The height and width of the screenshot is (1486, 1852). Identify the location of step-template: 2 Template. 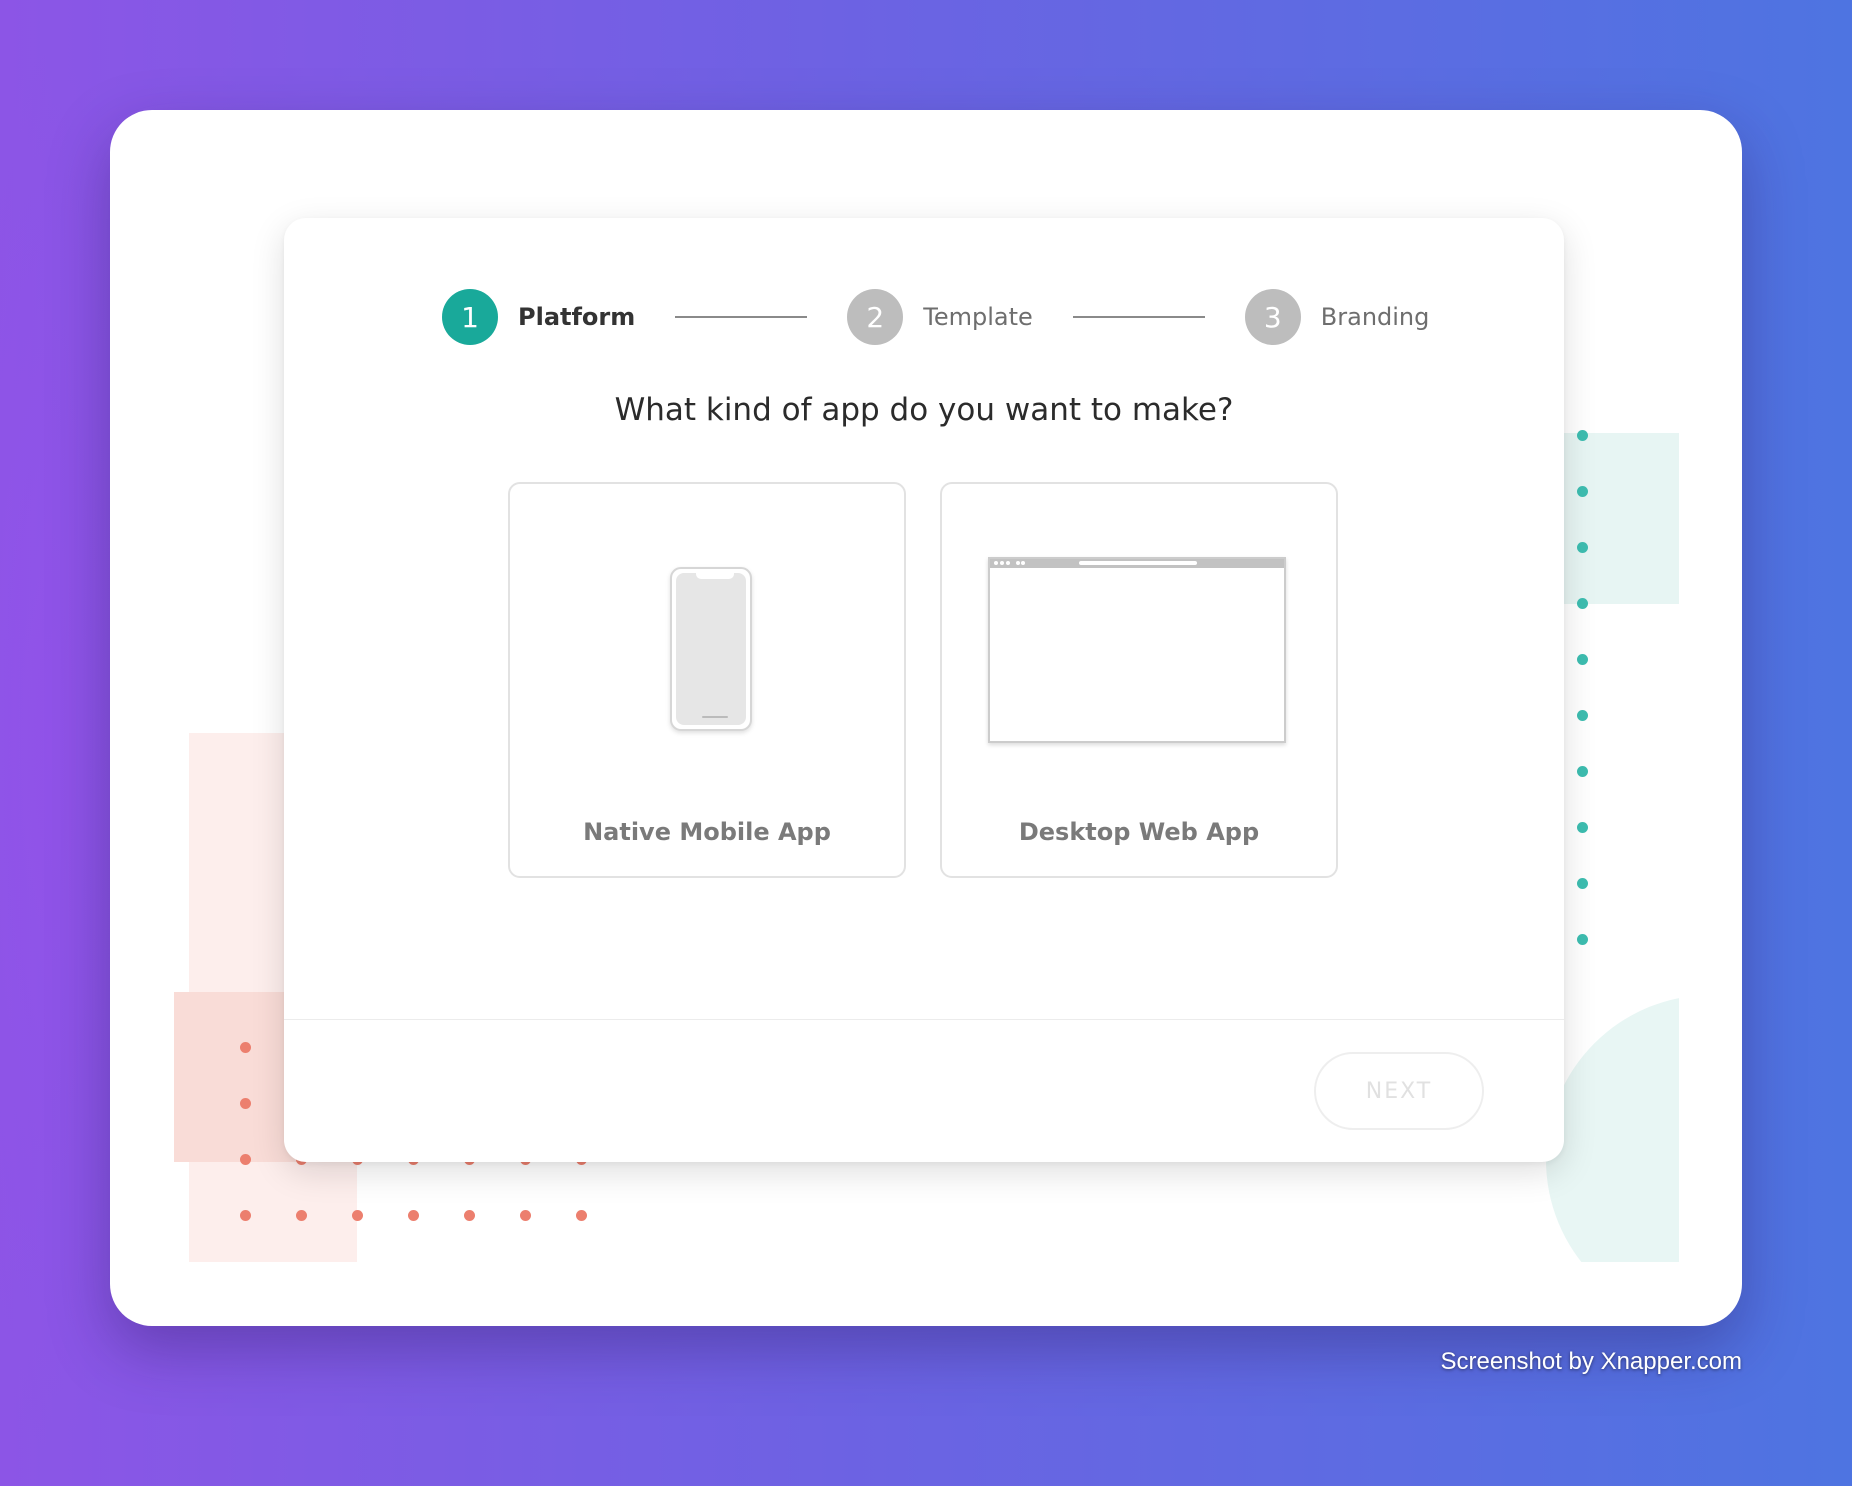
(940, 317).